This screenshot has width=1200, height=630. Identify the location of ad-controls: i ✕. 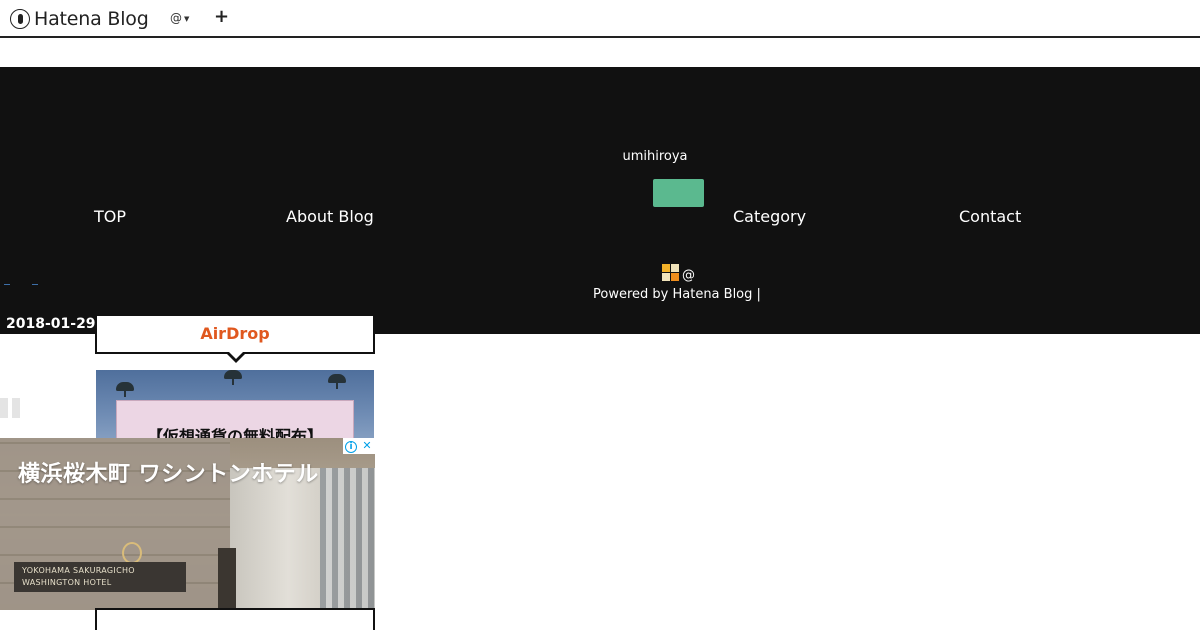
(359, 446).